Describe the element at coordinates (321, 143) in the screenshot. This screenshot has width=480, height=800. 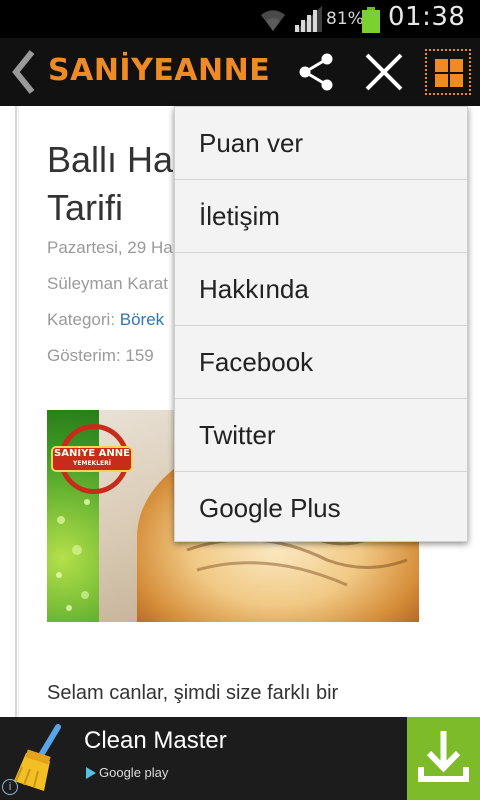
I see `menu-item-rate: Puan ver` at that location.